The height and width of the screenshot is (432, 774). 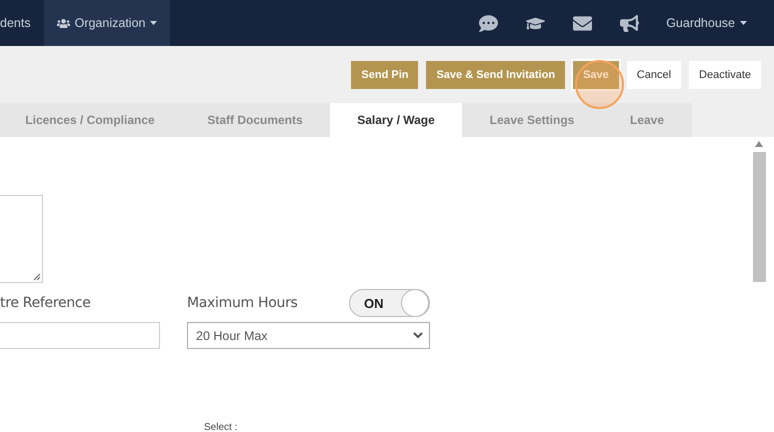 I want to click on scroll-up-icon, so click(x=759, y=144).